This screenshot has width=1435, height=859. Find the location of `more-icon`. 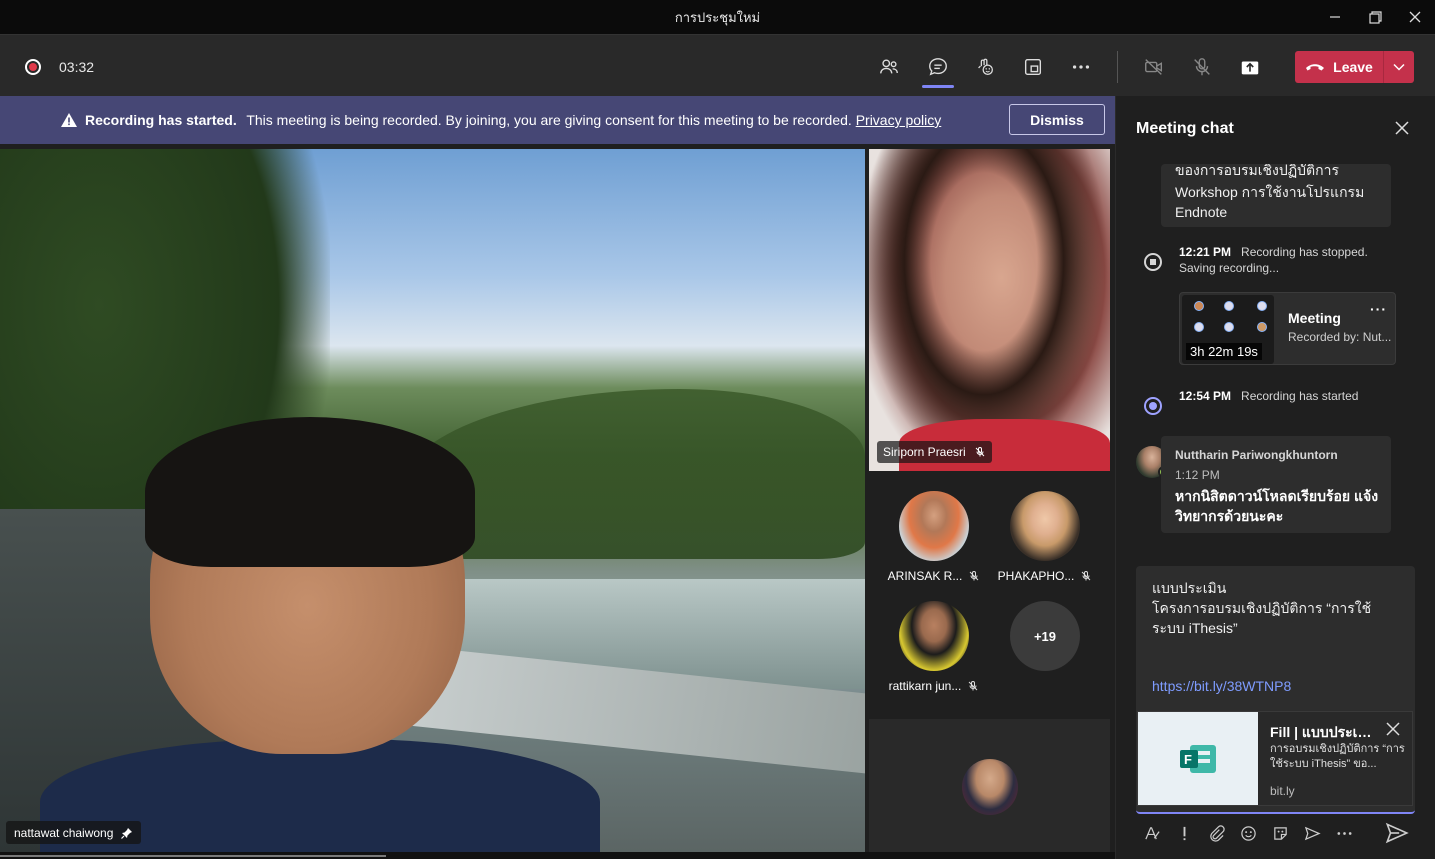

more-icon is located at coordinates (1081, 67).